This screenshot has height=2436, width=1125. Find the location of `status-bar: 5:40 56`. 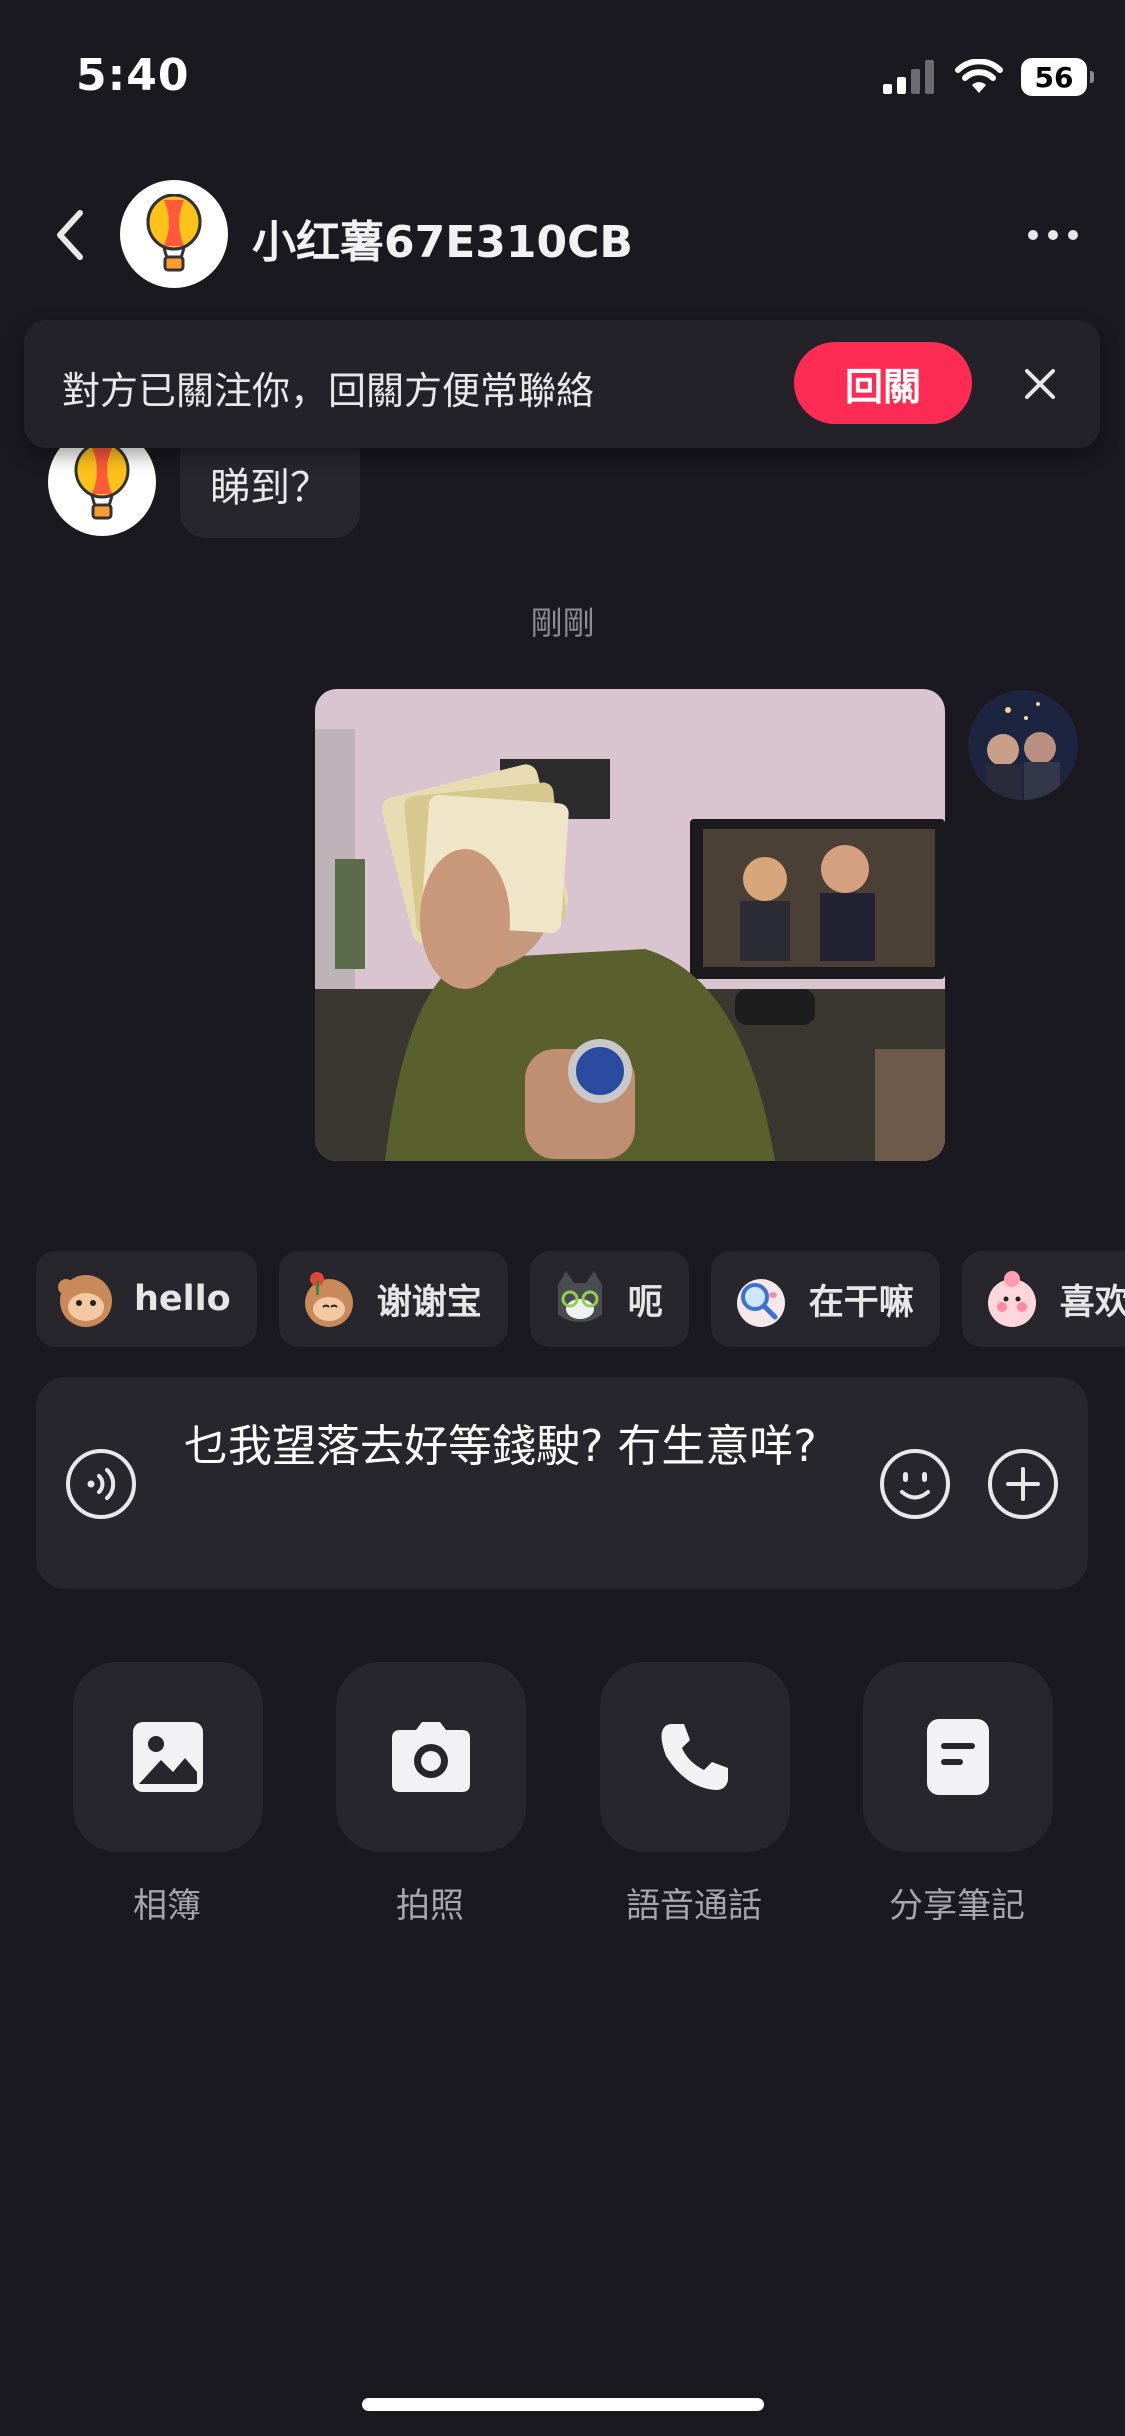

status-bar: 5:40 56 is located at coordinates (562, 70).